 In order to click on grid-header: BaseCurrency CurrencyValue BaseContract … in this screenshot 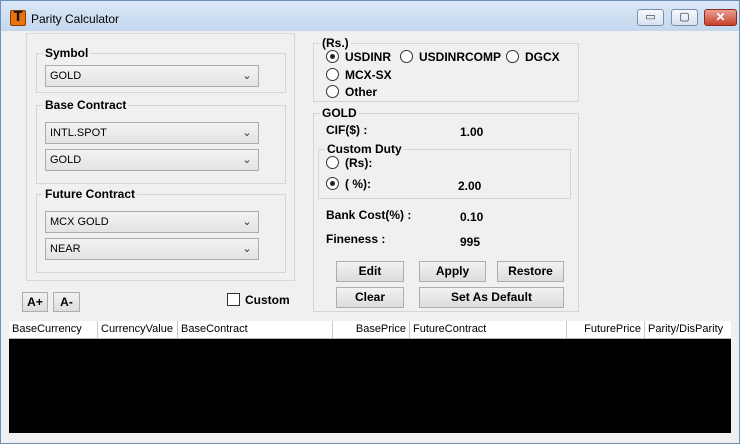, I will do `click(370, 330)`.